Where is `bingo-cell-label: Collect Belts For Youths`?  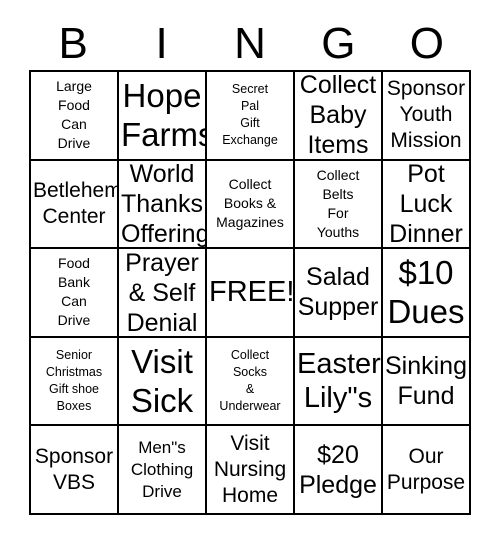
bingo-cell-label: Collect Belts For Youths is located at coordinates (338, 203).